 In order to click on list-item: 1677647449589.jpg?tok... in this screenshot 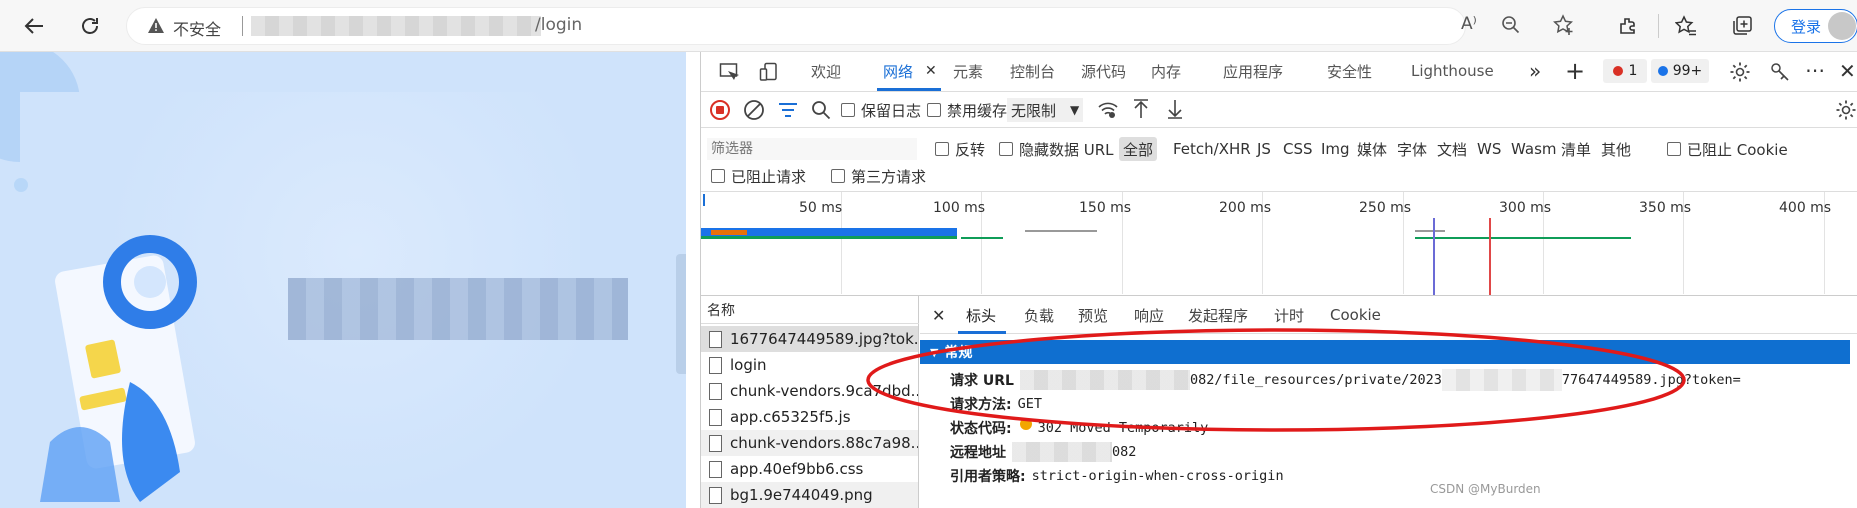, I will do `click(809, 339)`.